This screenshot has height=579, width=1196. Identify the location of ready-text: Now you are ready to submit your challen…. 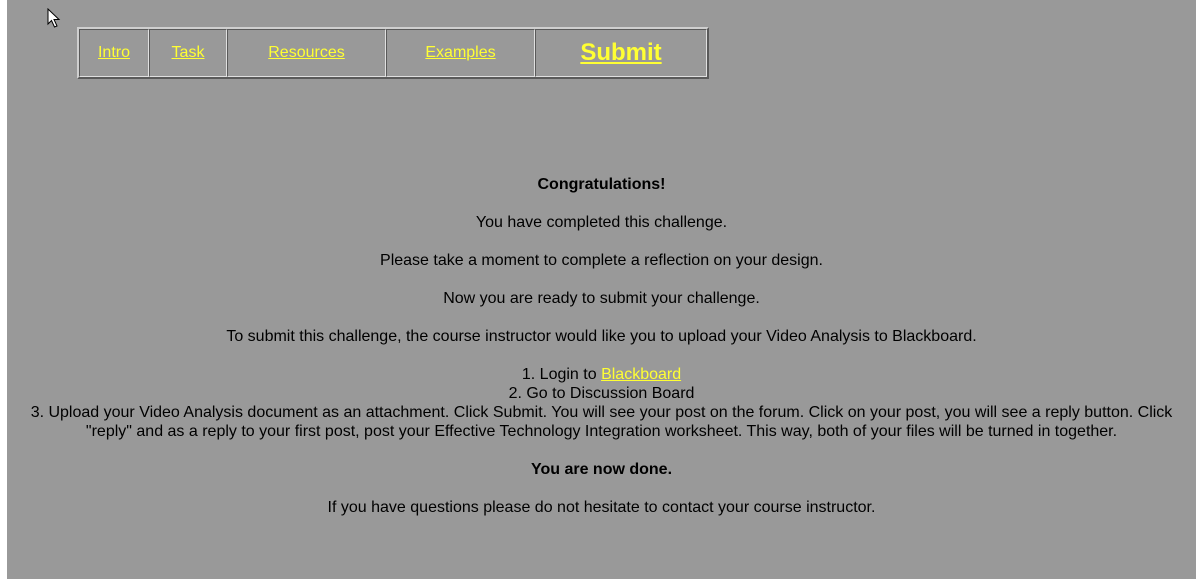
(601, 298).